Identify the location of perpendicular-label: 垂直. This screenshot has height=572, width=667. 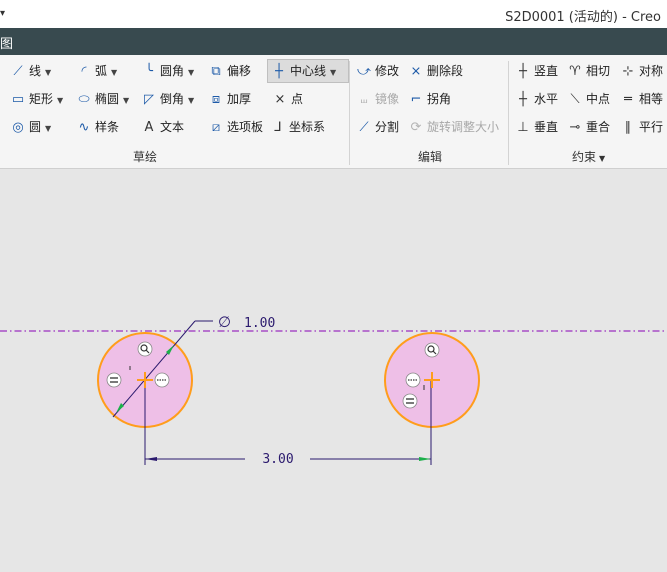
(546, 127).